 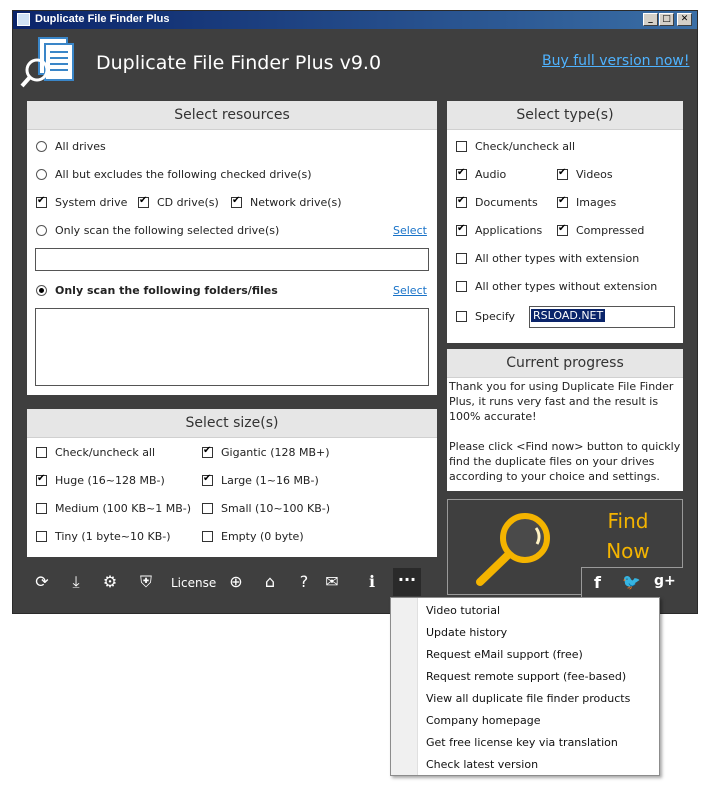 I want to click on specify-input: RSLOAD.NET, so click(x=602, y=317).